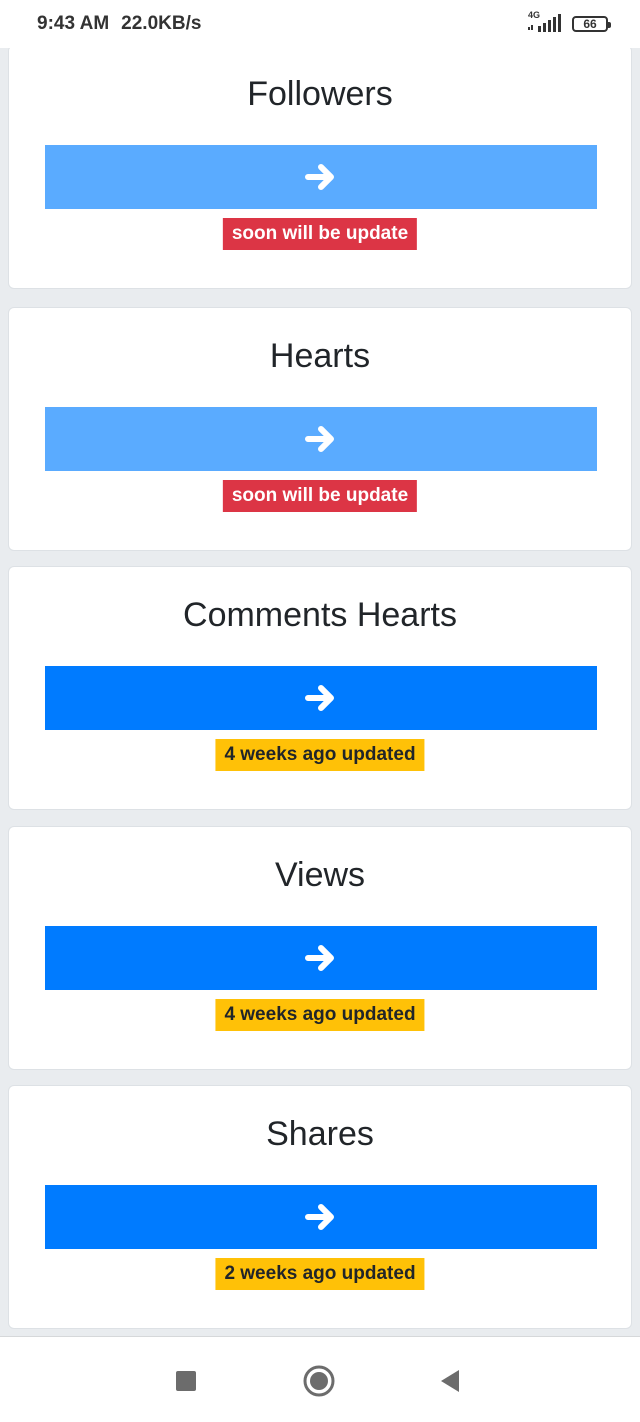 The width and height of the screenshot is (640, 1422). I want to click on battery-icon: 66, so click(591, 24).